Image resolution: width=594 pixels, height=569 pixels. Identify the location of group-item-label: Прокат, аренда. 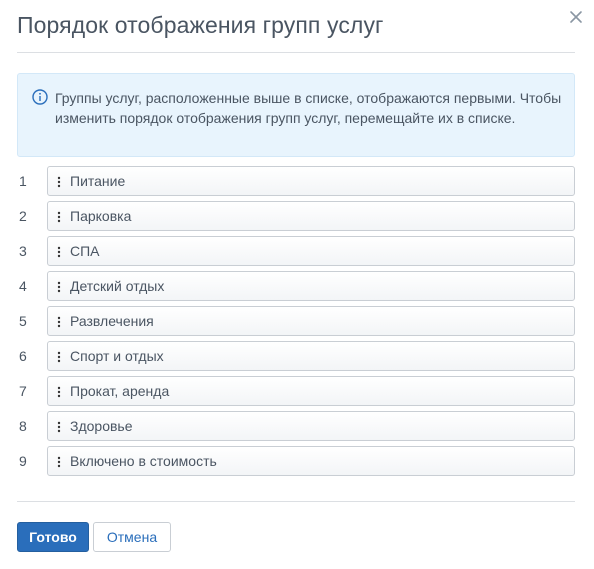
(120, 391).